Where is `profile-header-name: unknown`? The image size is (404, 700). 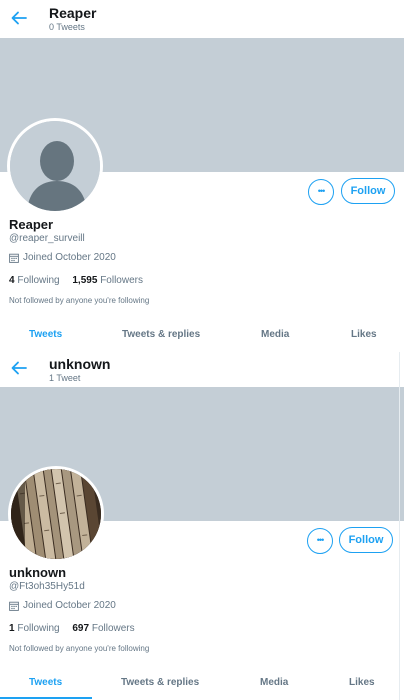 profile-header-name: unknown is located at coordinates (80, 364).